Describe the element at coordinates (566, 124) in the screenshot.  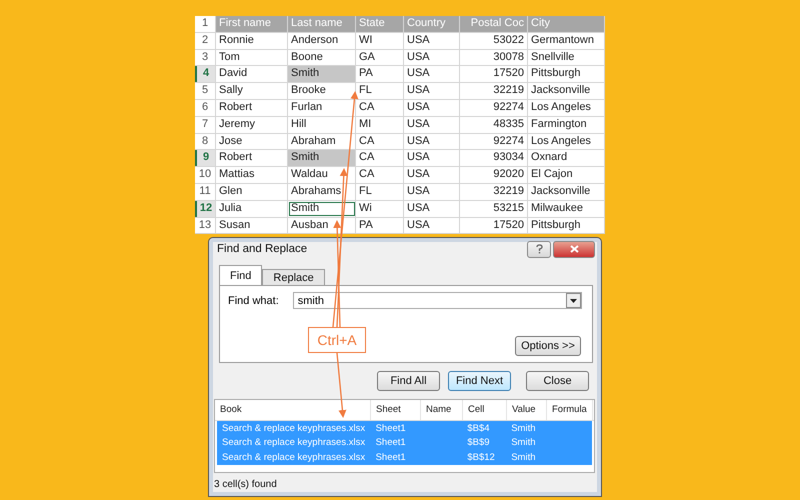
I see `table-cell: Farmington` at that location.